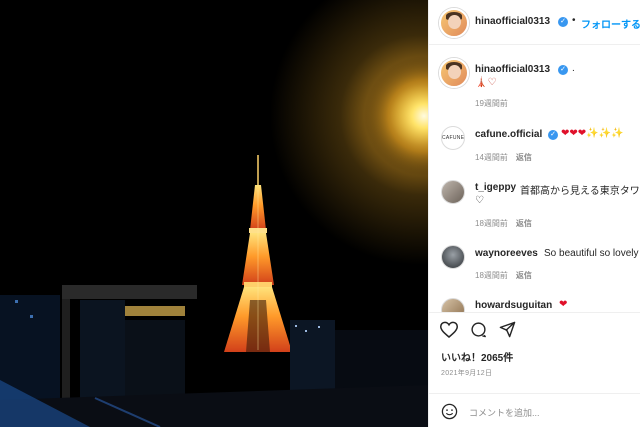 Image resolution: width=640 pixels, height=427 pixels. Describe the element at coordinates (563, 304) in the screenshot. I see `comment-text: ❤` at that location.